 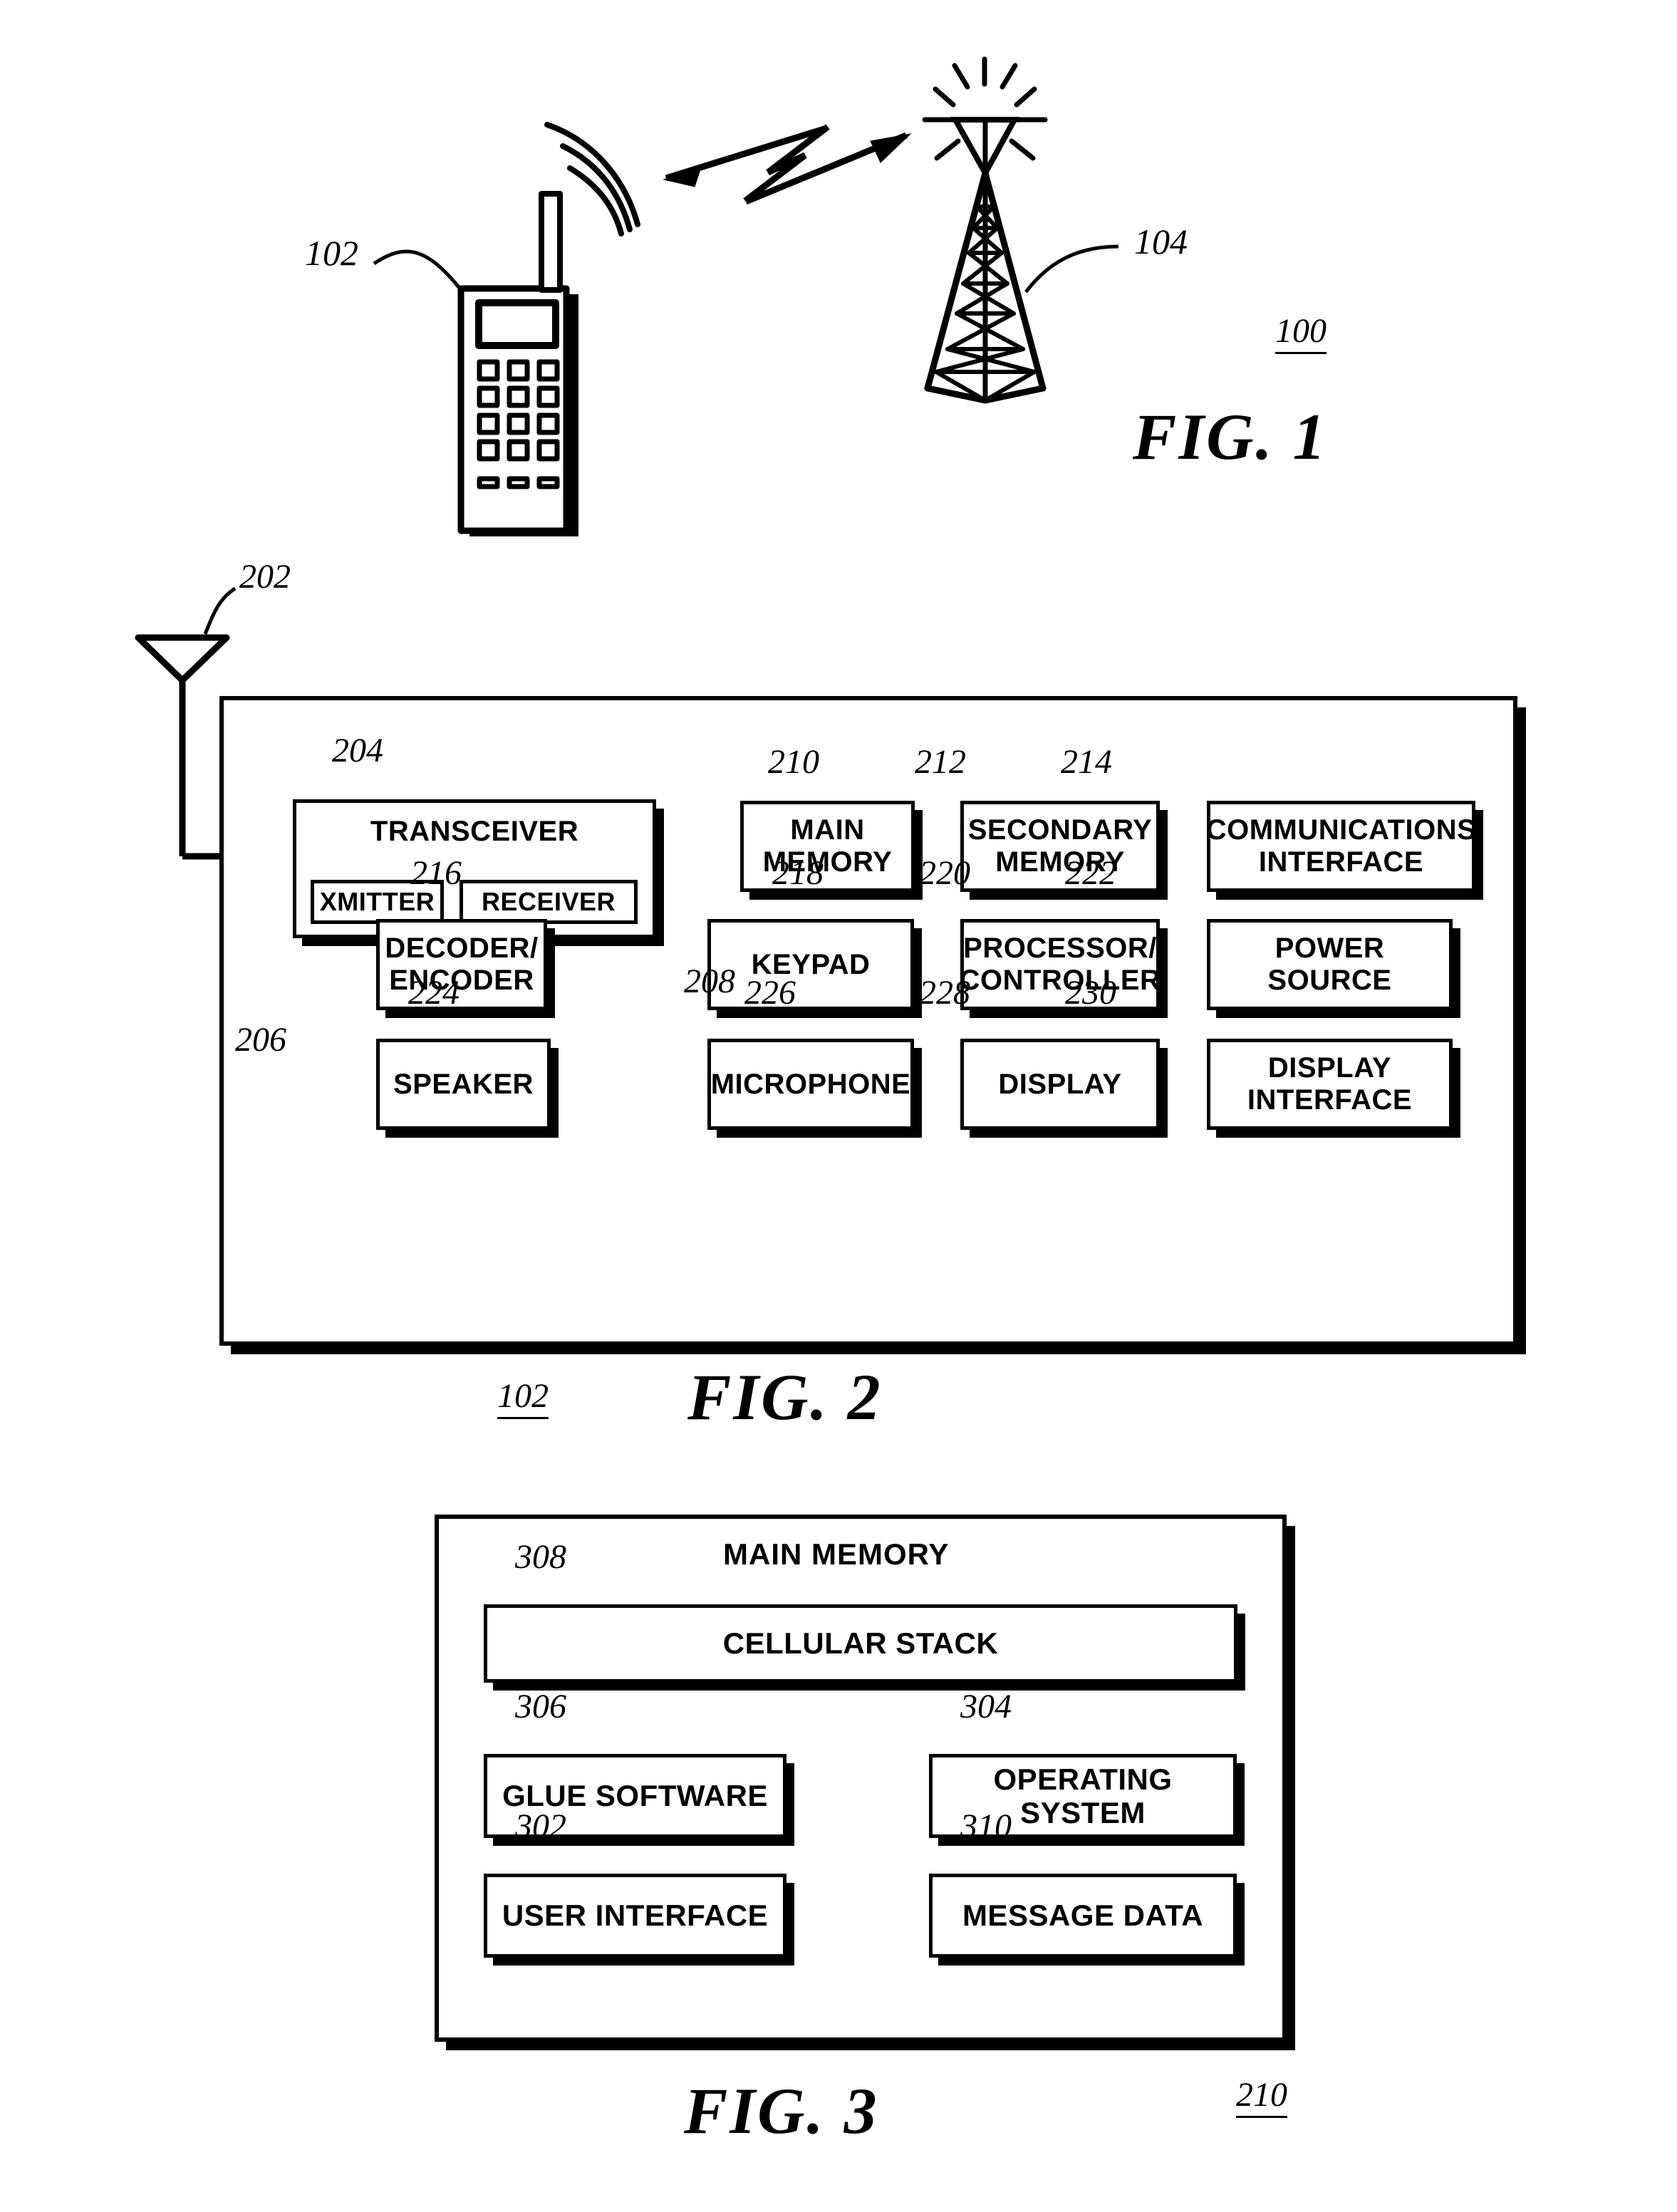 What do you see at coordinates (436, 873) in the screenshot?
I see `fig2-ref-216: 216` at bounding box center [436, 873].